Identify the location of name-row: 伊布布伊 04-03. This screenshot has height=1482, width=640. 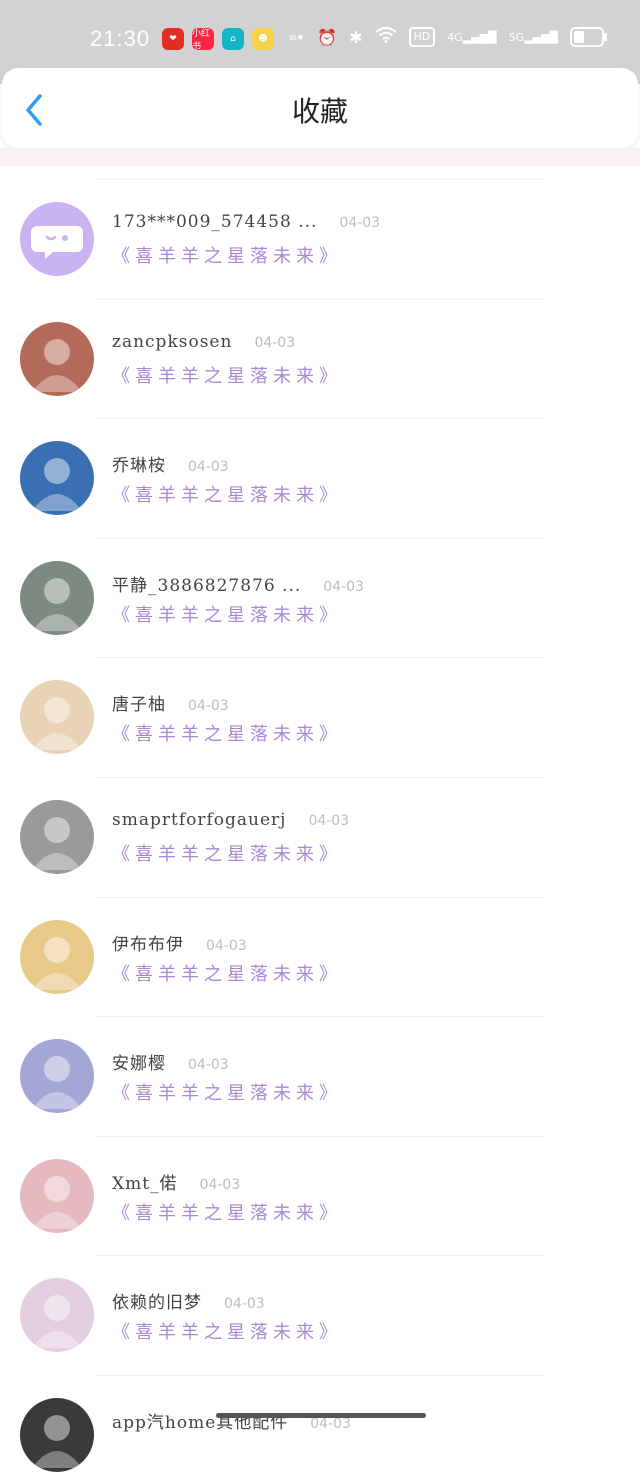
(179, 942).